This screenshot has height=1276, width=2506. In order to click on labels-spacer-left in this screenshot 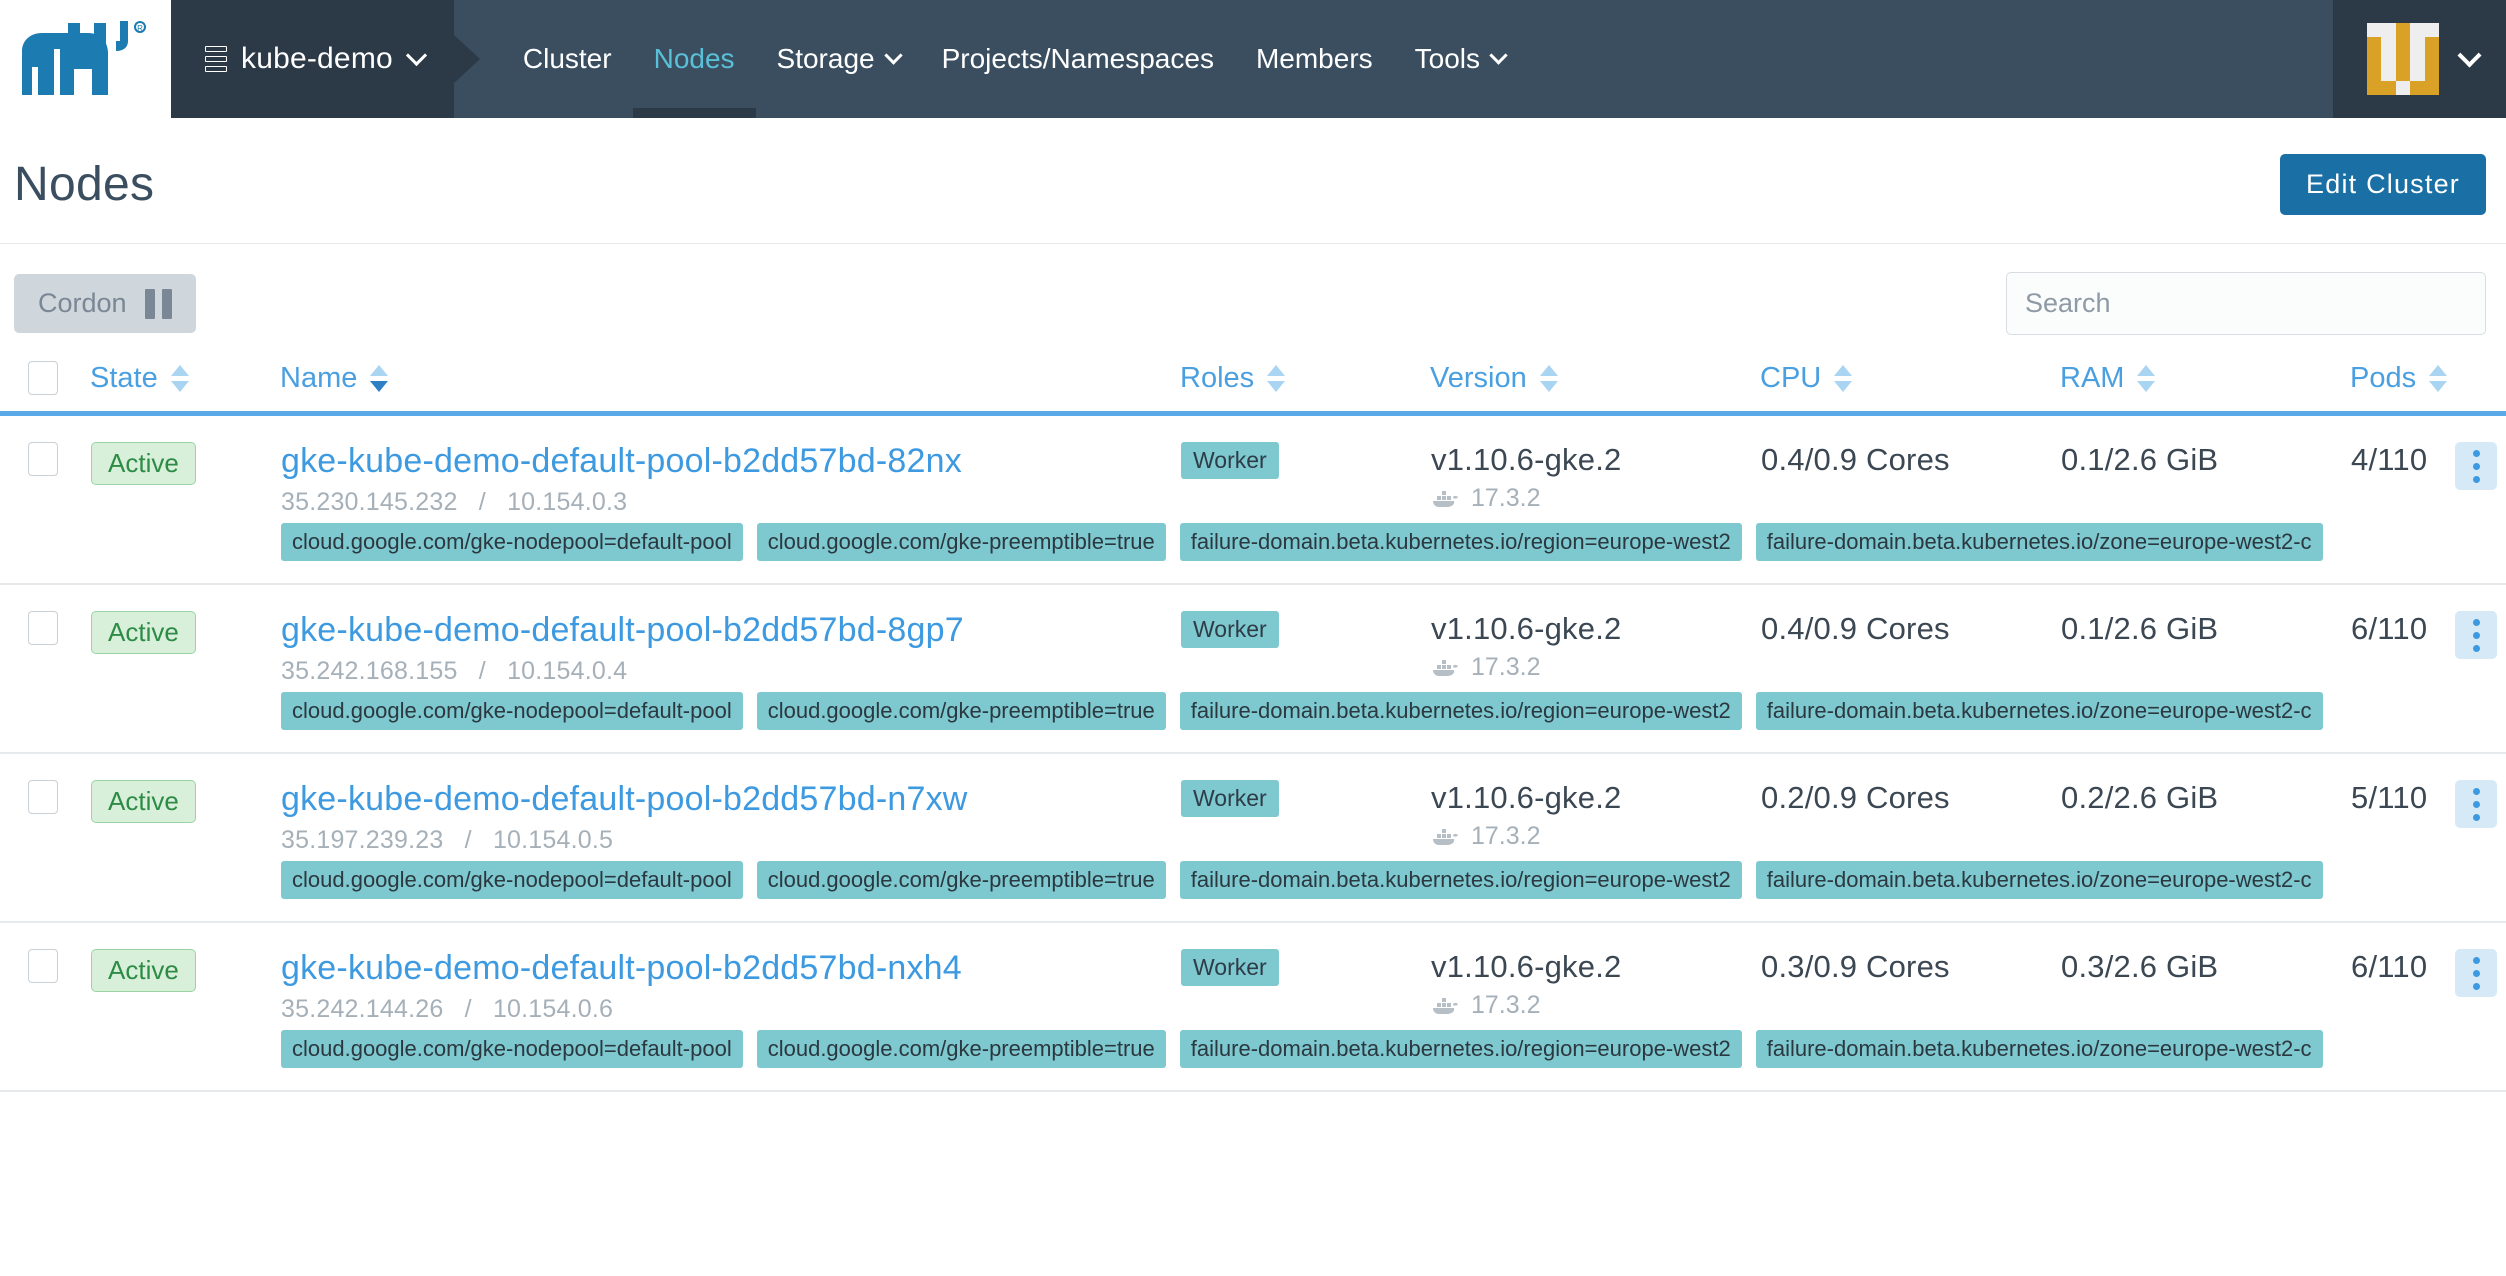, I will do `click(45, 890)`.